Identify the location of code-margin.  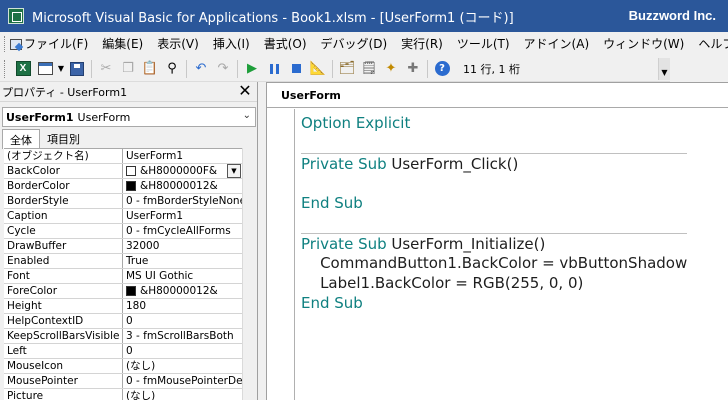
(281, 254).